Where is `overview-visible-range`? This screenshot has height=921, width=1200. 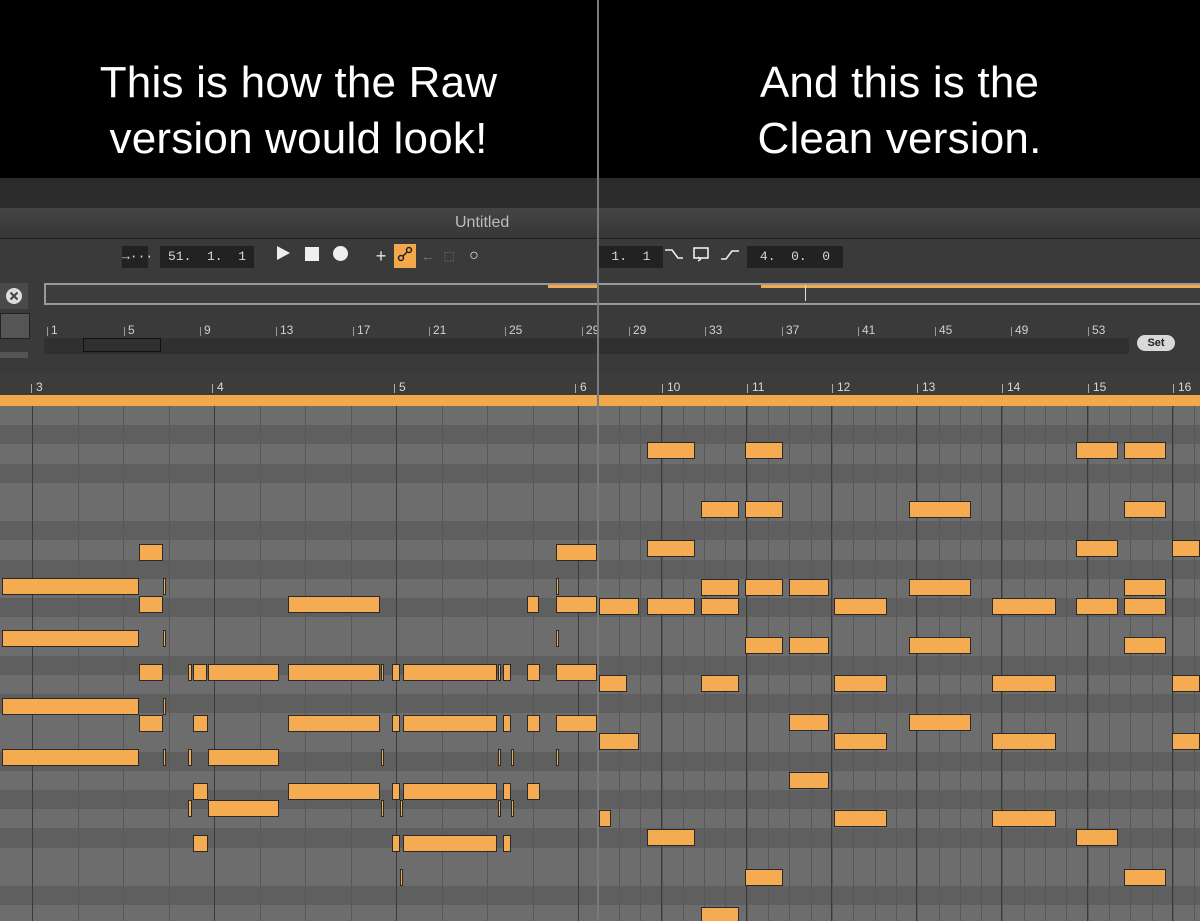 overview-visible-range is located at coordinates (122, 345).